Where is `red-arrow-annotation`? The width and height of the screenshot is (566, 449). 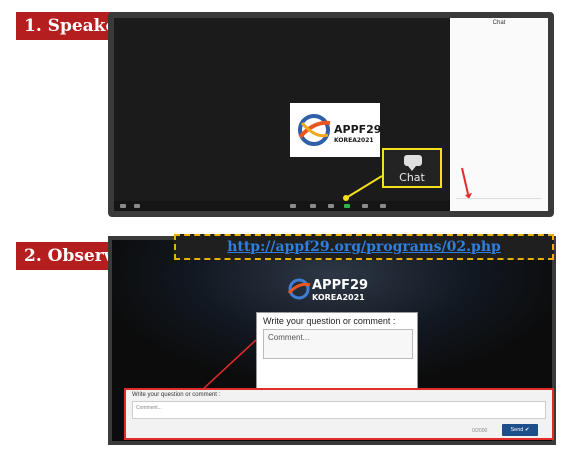 red-arrow-annotation is located at coordinates (466, 183).